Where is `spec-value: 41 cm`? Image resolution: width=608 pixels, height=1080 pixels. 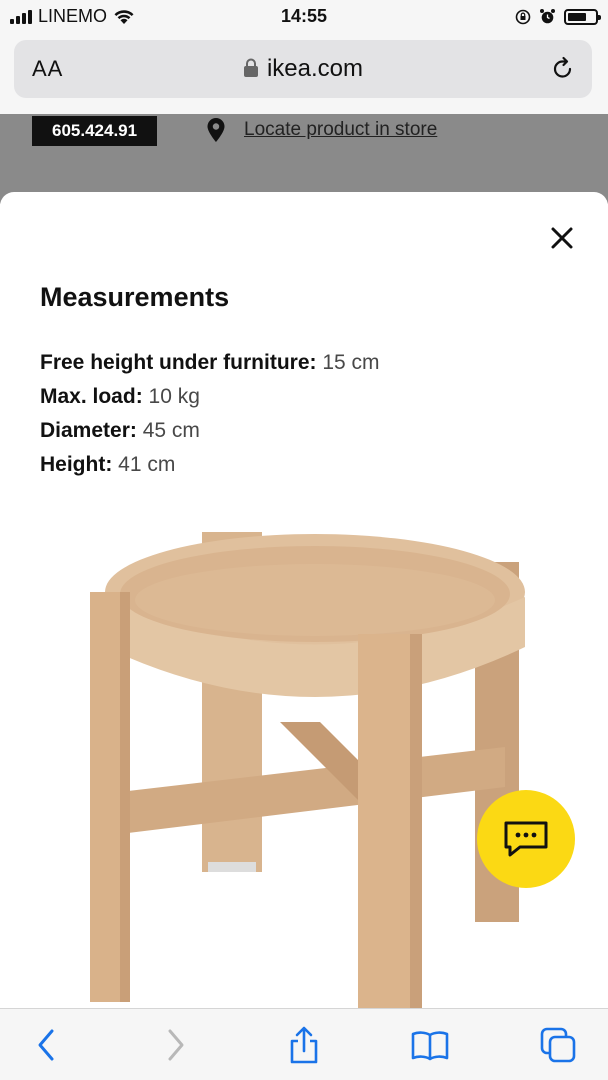
spec-value: 41 cm is located at coordinates (144, 464).